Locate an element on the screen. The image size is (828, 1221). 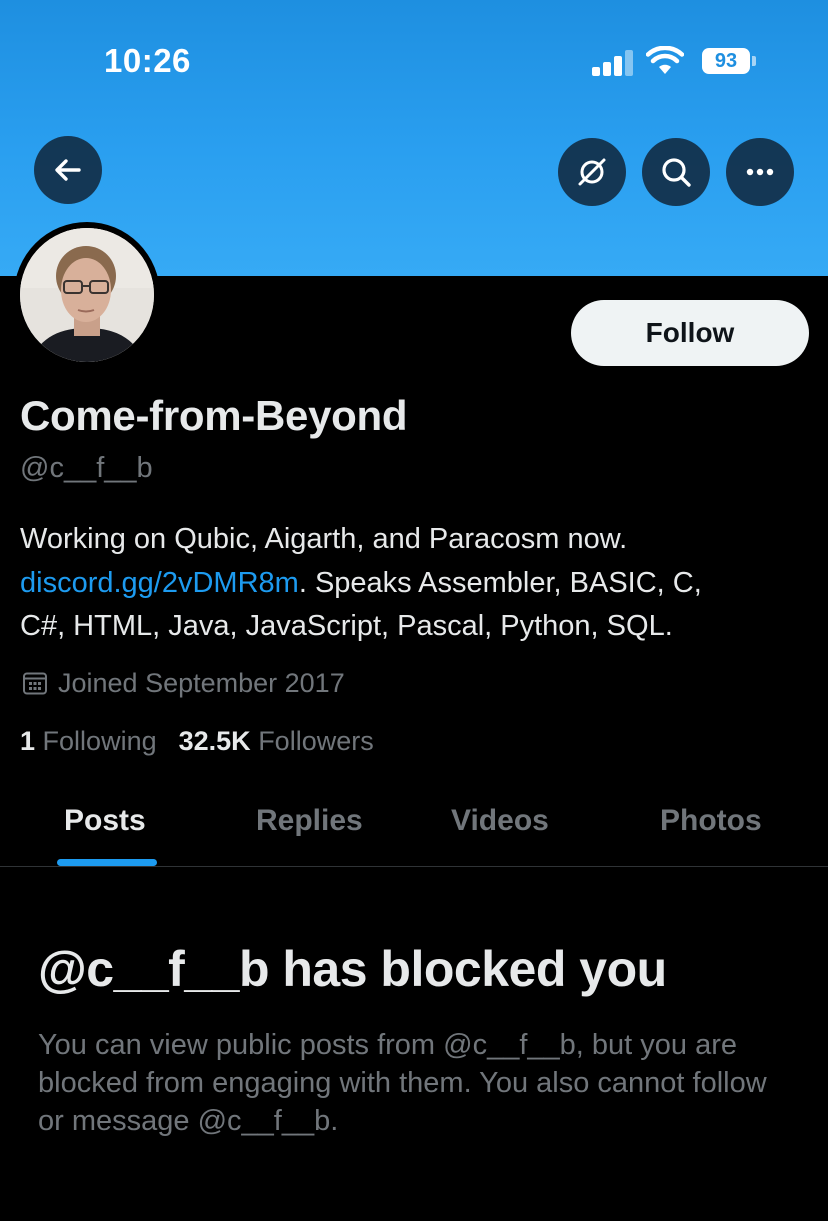
tab-videos: Videos is located at coordinates (500, 821).